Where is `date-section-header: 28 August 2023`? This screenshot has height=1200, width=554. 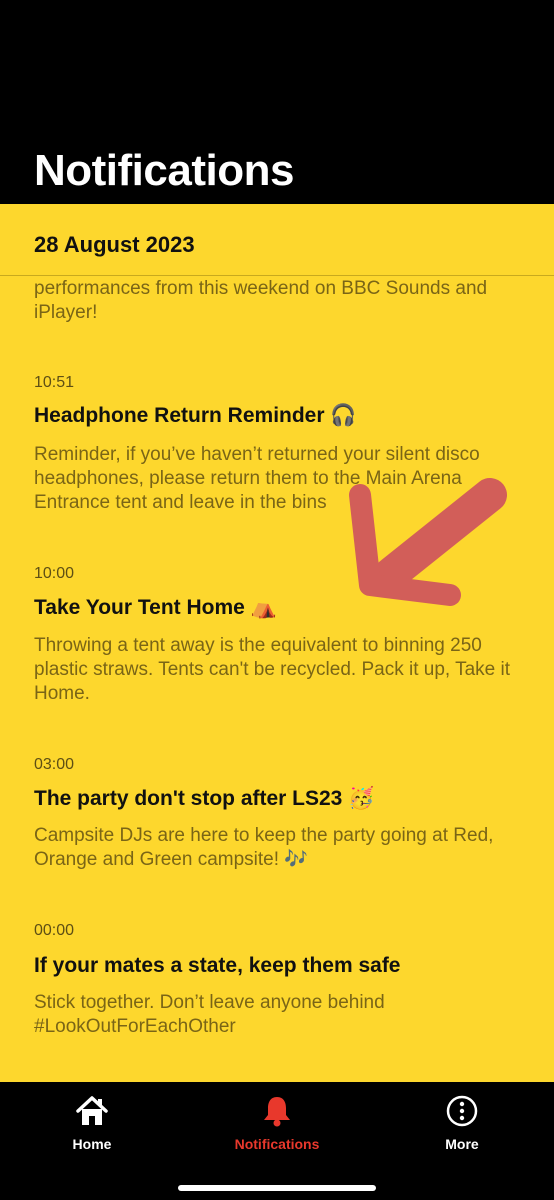
date-section-header: 28 August 2023 is located at coordinates (277, 240).